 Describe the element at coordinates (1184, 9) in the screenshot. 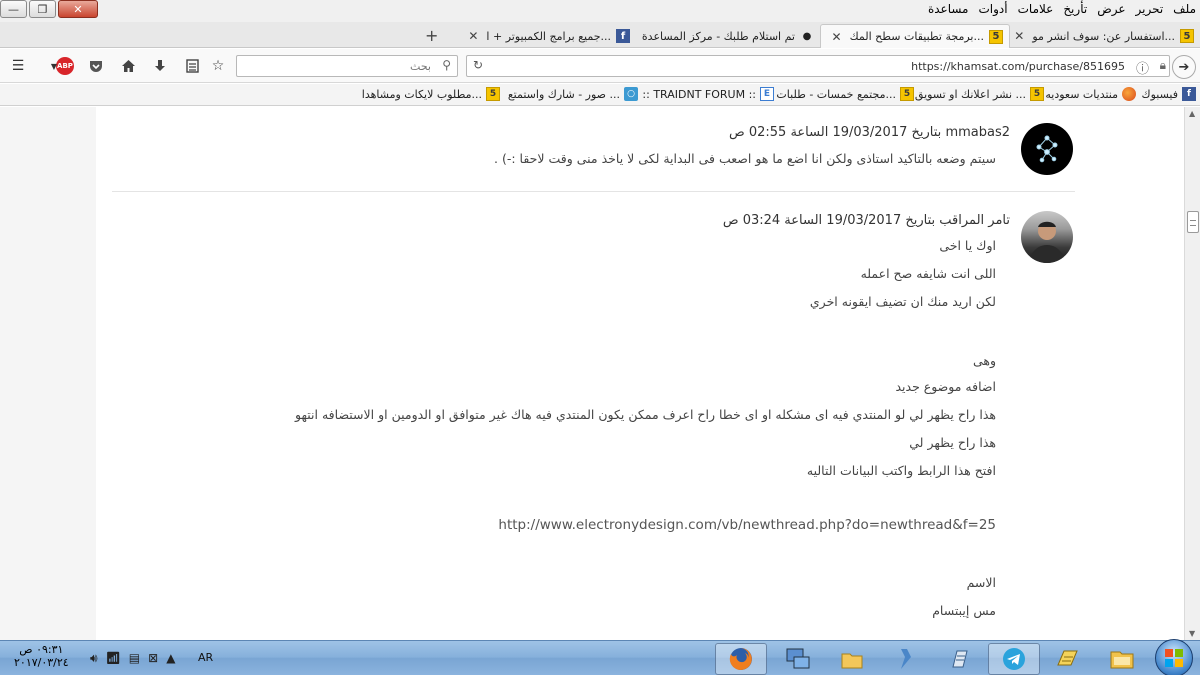

I see `menu-file: ملف` at that location.